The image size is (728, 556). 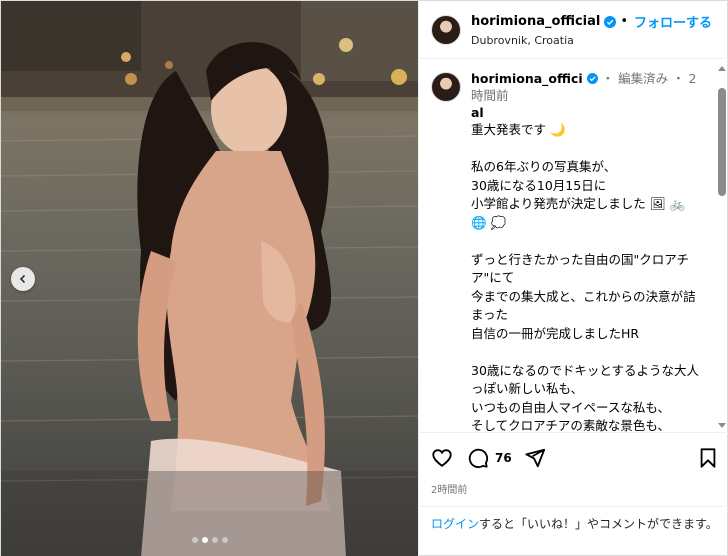 I want to click on heart-icon, so click(x=442, y=458).